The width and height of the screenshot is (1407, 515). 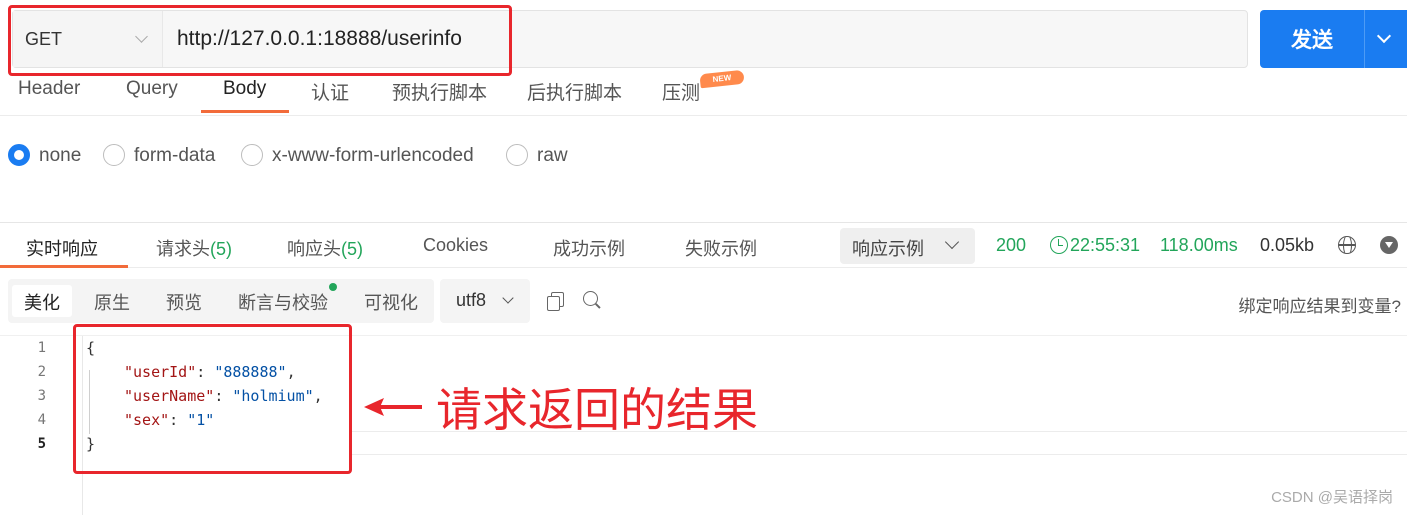 What do you see at coordinates (88, 39) in the screenshot?
I see `method-select: GET` at bounding box center [88, 39].